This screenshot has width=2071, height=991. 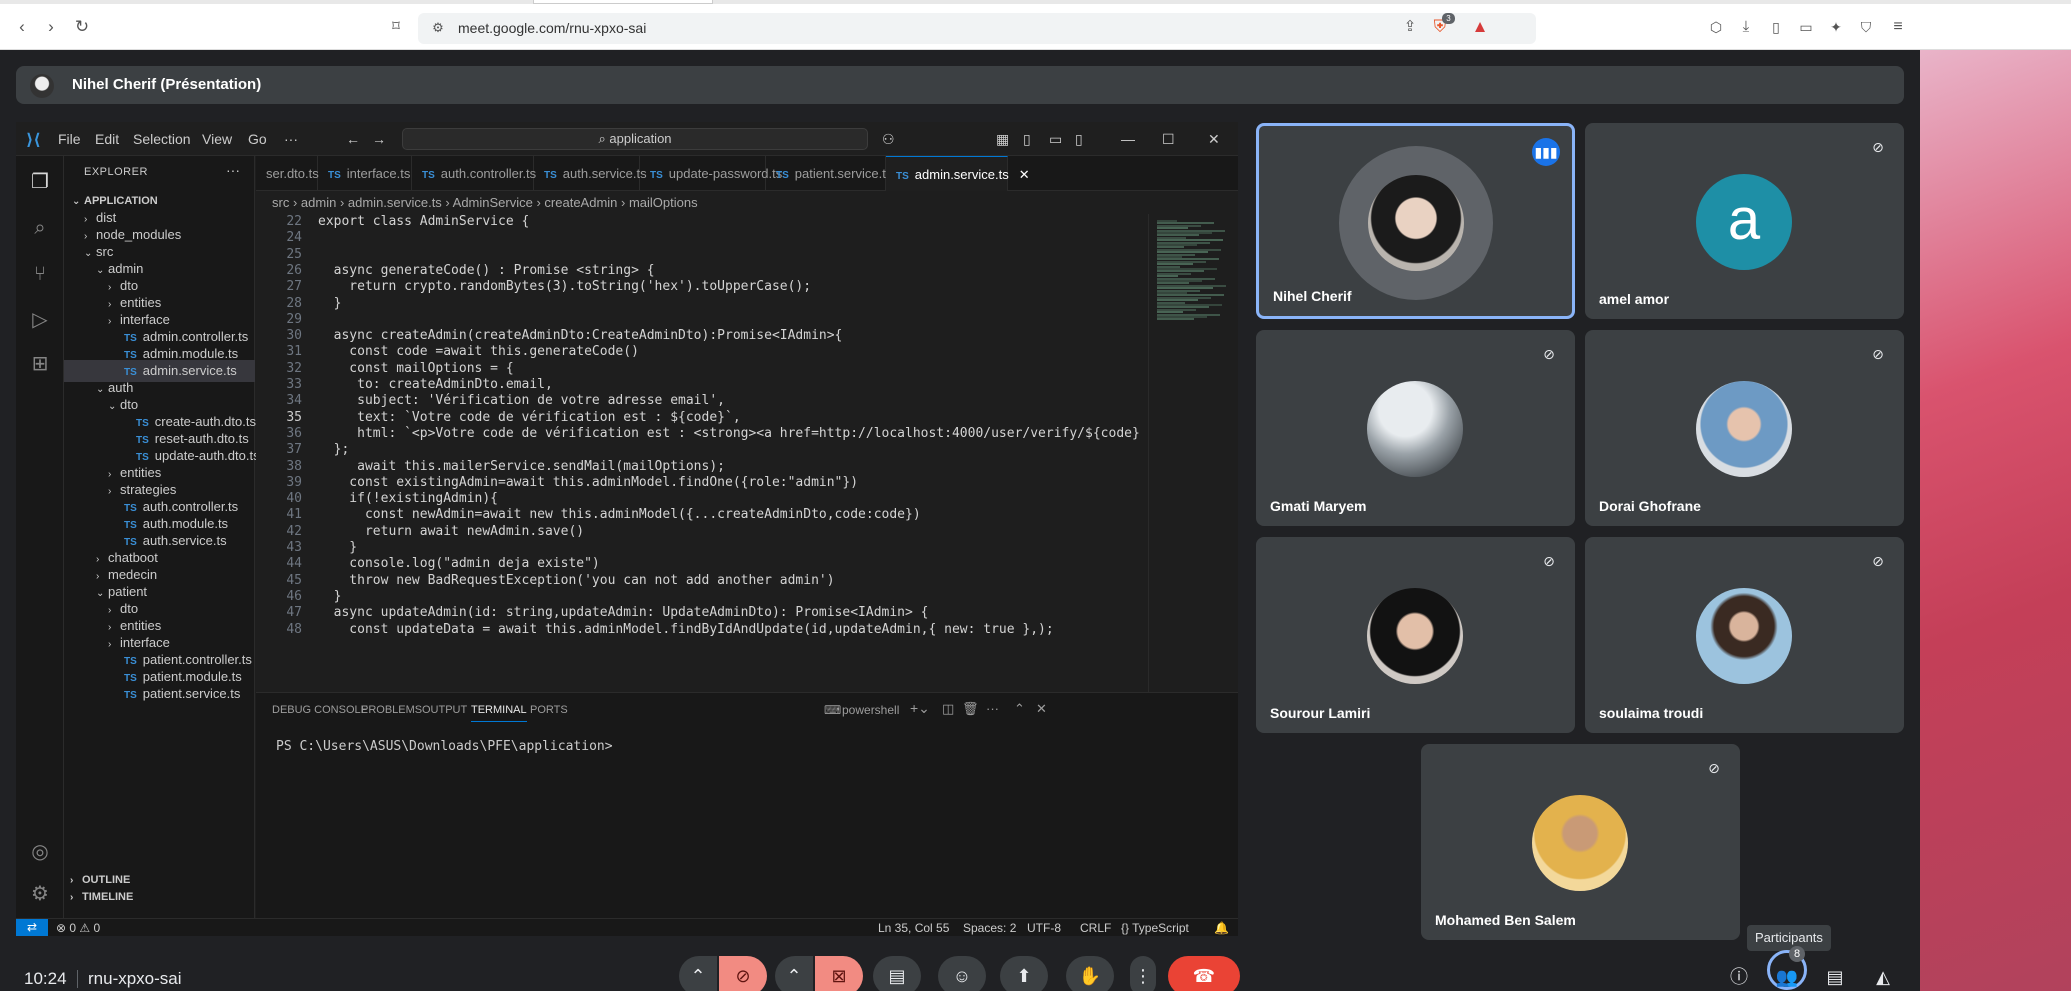 I want to click on breadcrumb-segment: admin.service.ts, so click(x=395, y=202).